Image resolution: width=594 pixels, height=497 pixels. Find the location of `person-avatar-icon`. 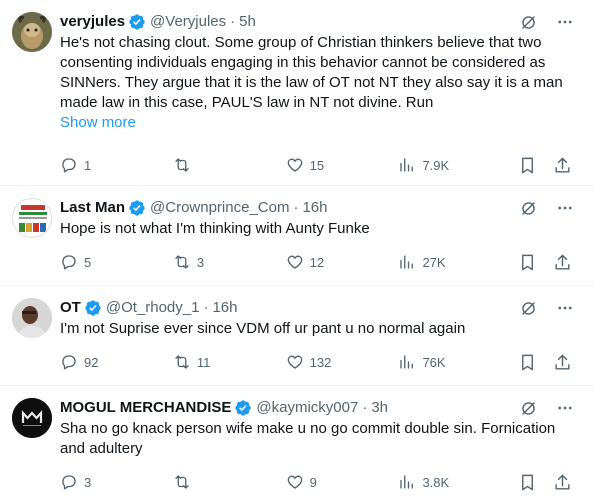

person-avatar-icon is located at coordinates (32, 318).